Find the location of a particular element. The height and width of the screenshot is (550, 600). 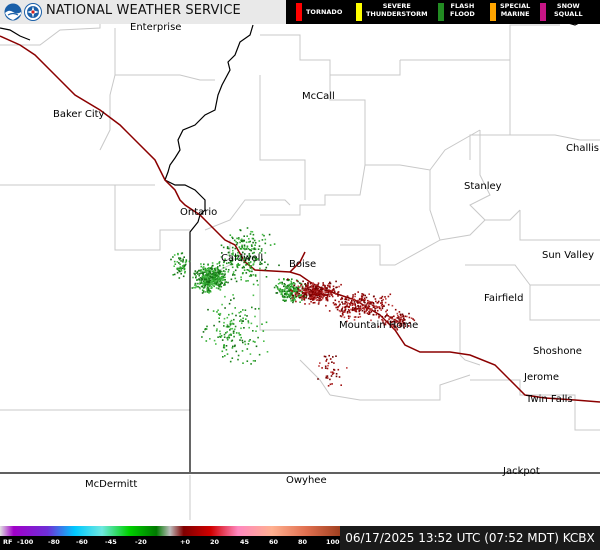

city-label-owyhee: Owyhee is located at coordinates (306, 480).